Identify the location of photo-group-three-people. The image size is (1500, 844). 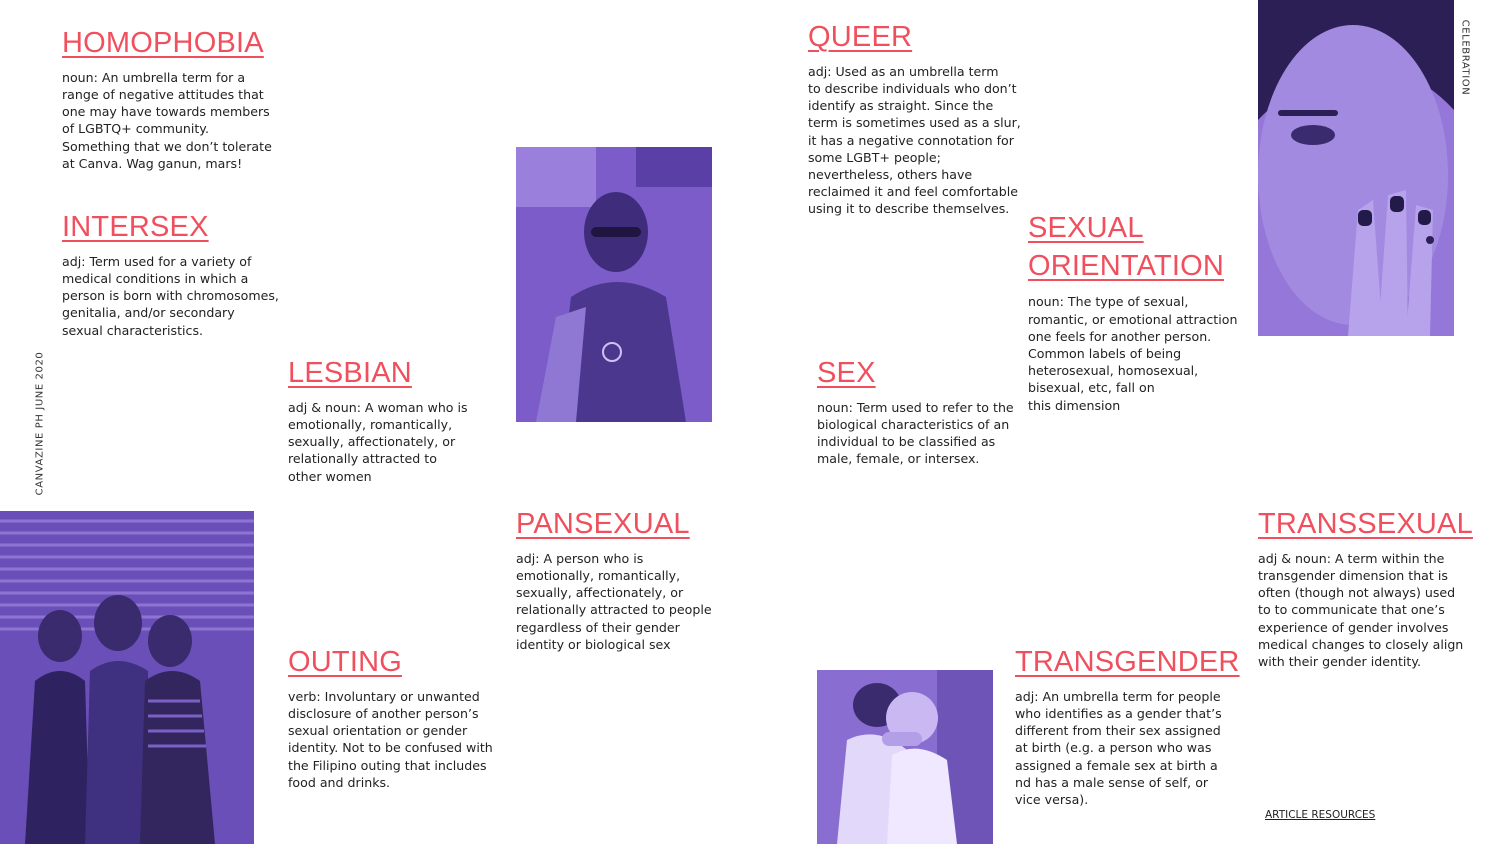
(127, 677).